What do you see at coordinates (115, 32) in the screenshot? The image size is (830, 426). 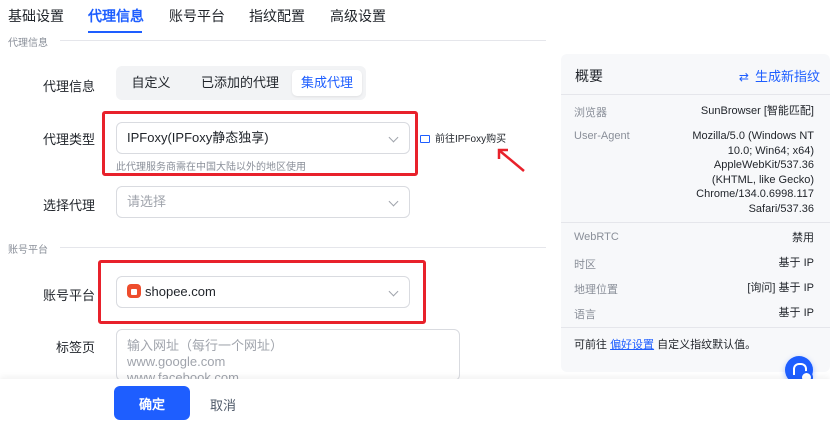 I see `active-tab-indicator` at bounding box center [115, 32].